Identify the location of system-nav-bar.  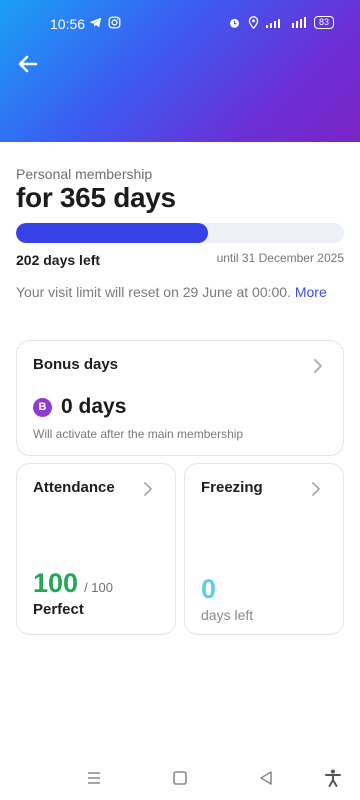
(180, 780).